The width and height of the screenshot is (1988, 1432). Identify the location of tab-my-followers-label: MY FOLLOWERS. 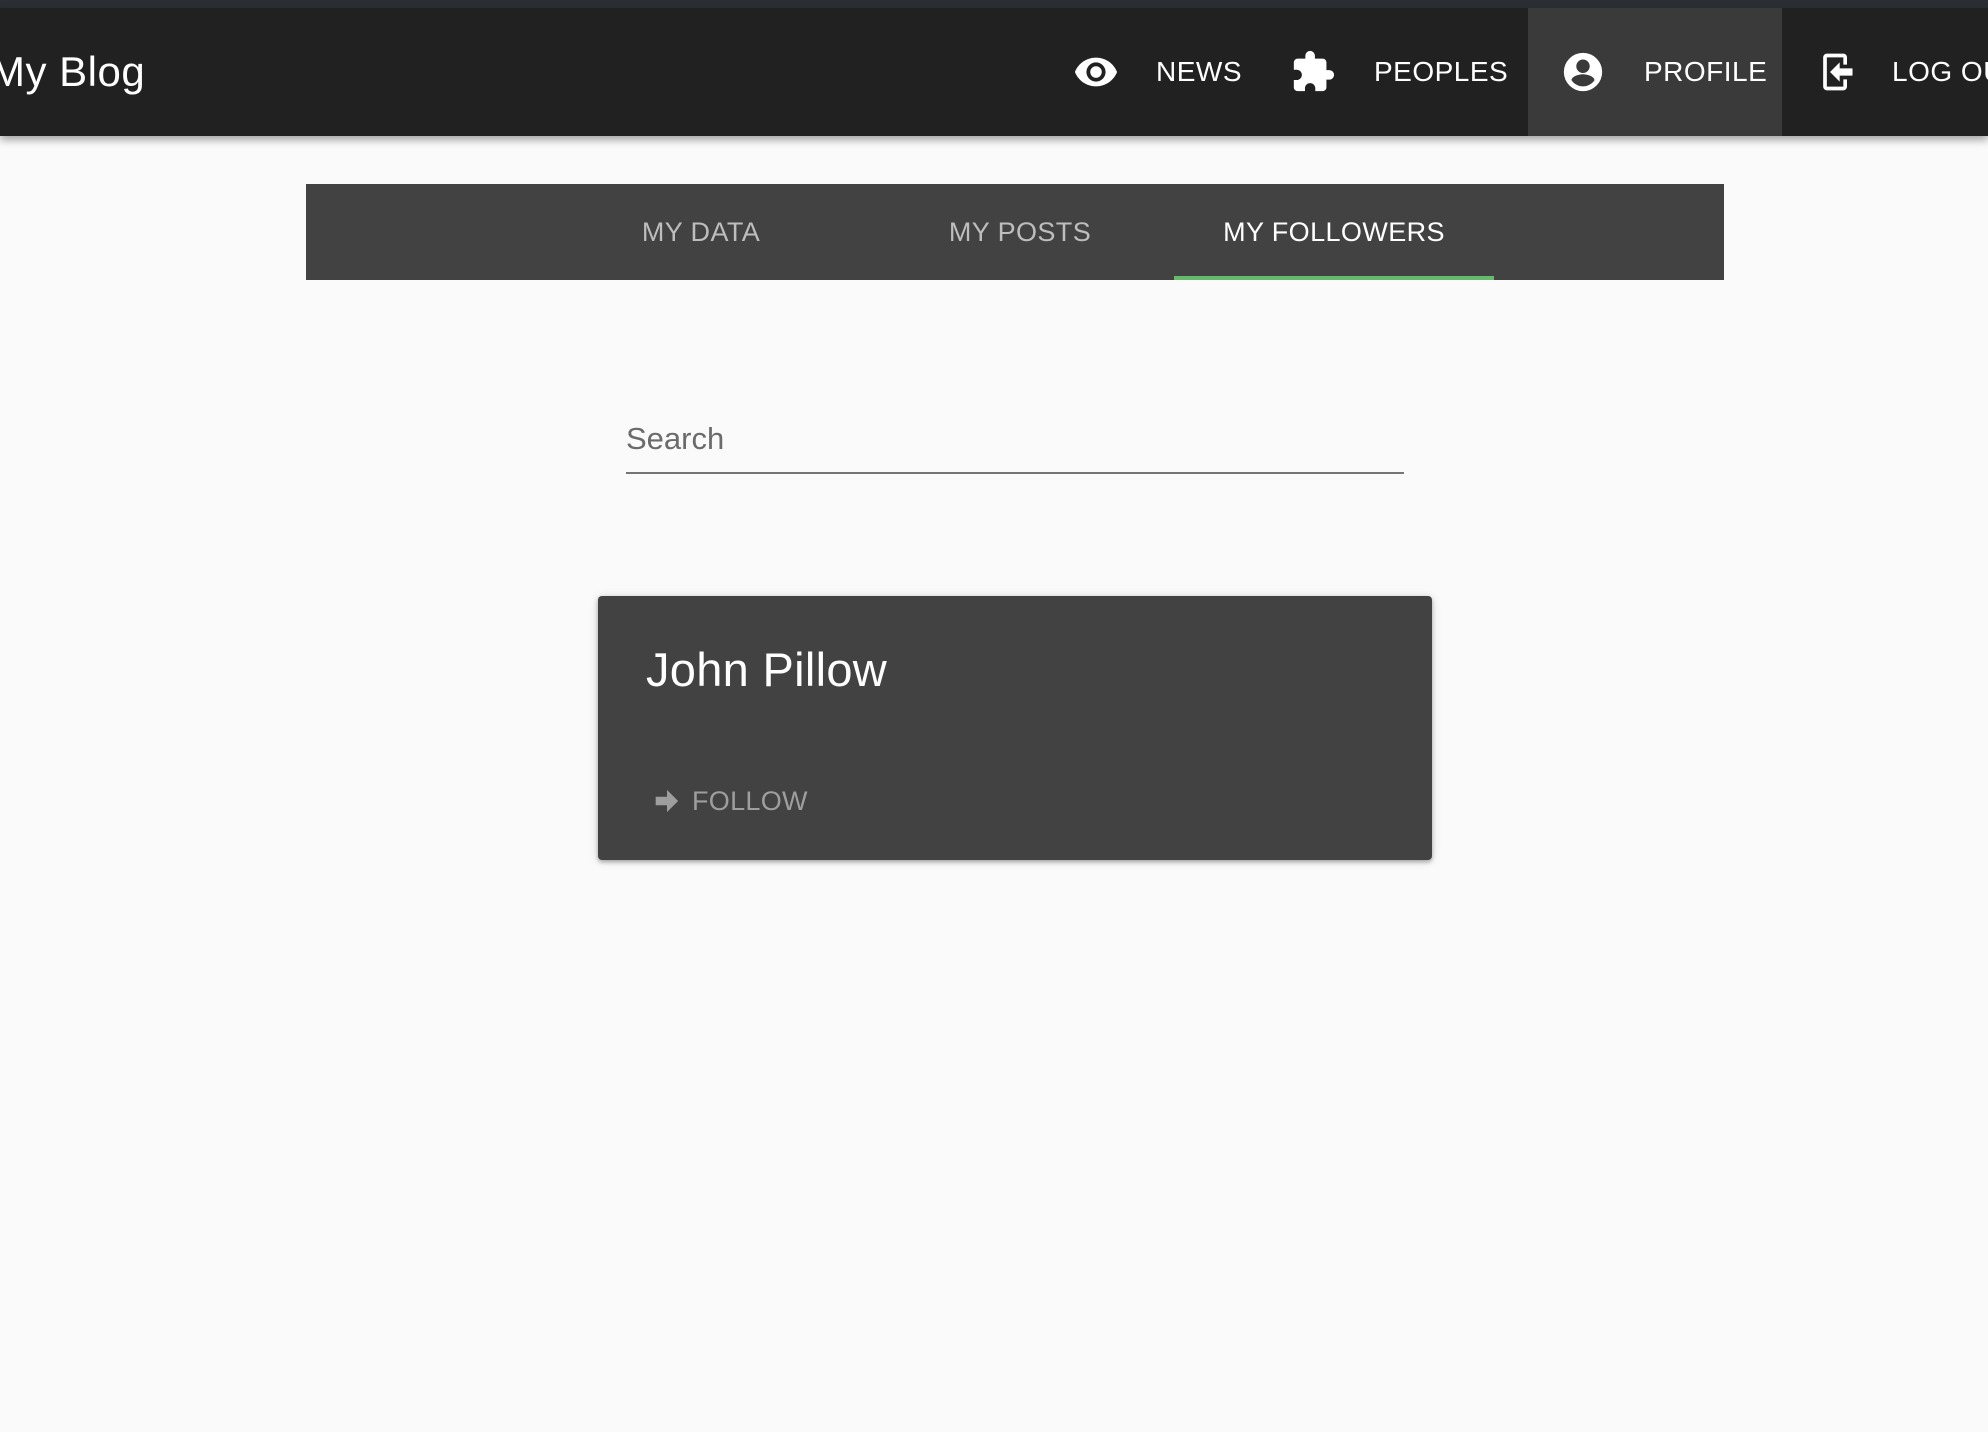
(1334, 231).